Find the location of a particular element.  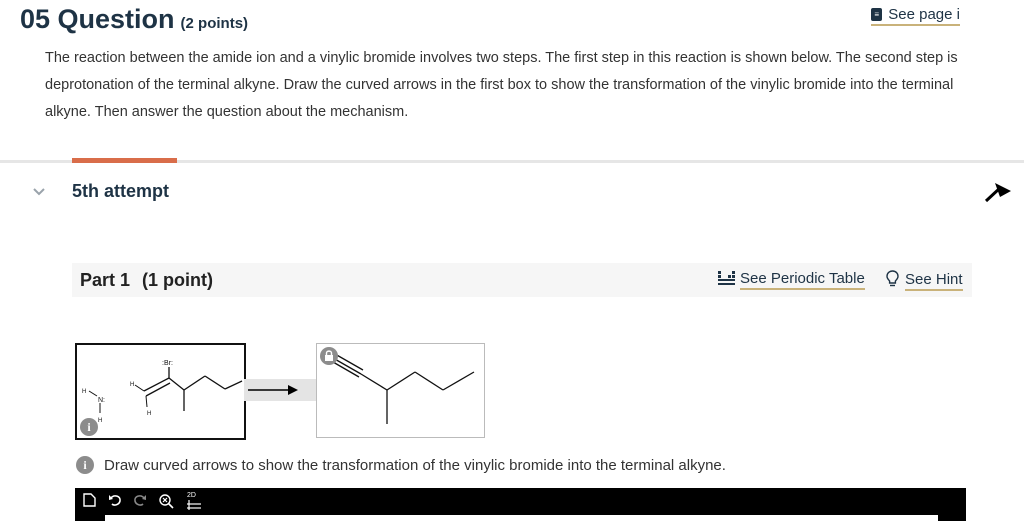

drawing-canvas is located at coordinates (521, 518).